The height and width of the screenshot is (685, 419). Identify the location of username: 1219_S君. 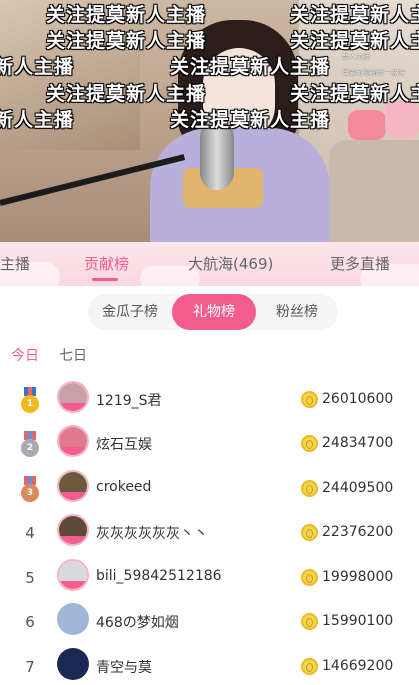
(129, 400).